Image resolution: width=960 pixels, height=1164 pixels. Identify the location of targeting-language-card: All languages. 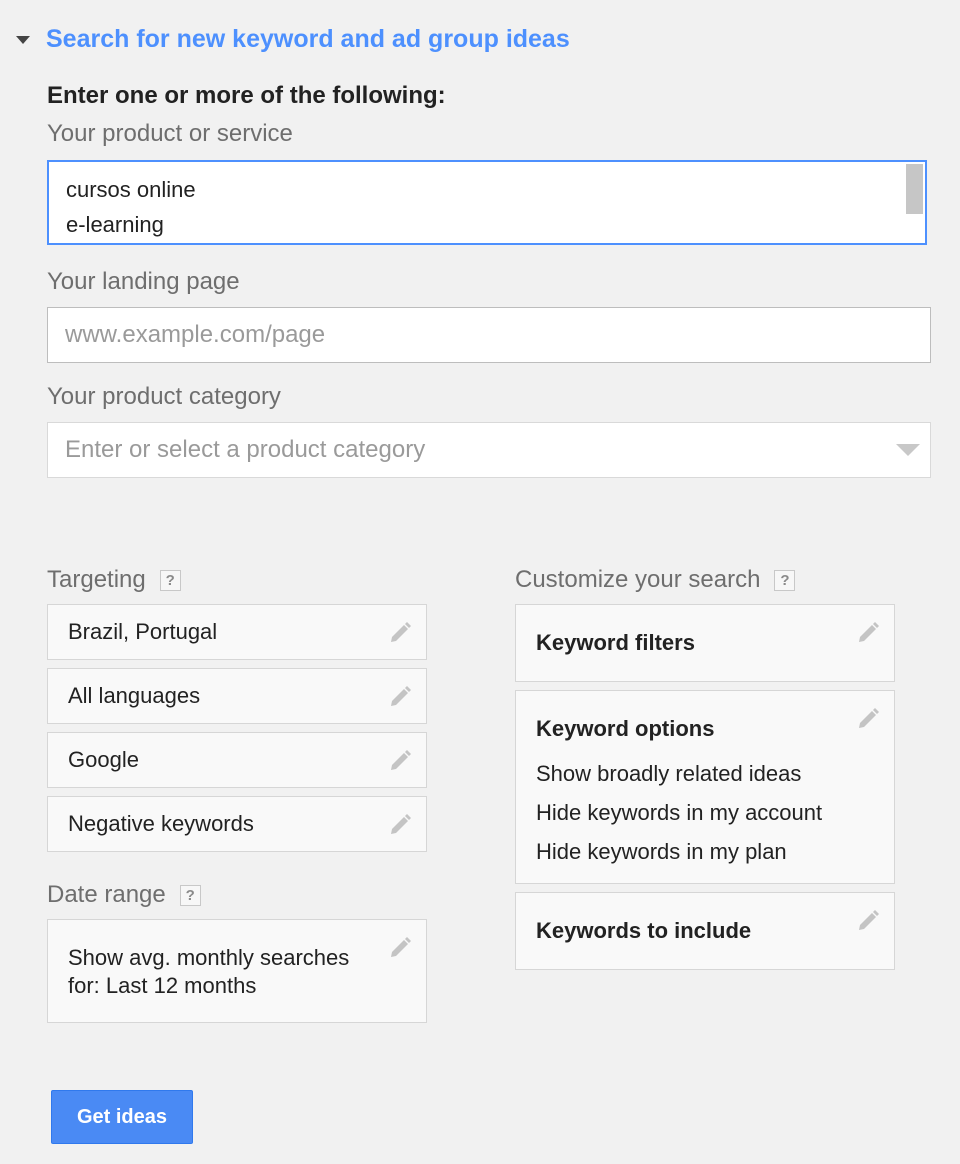
(237, 696).